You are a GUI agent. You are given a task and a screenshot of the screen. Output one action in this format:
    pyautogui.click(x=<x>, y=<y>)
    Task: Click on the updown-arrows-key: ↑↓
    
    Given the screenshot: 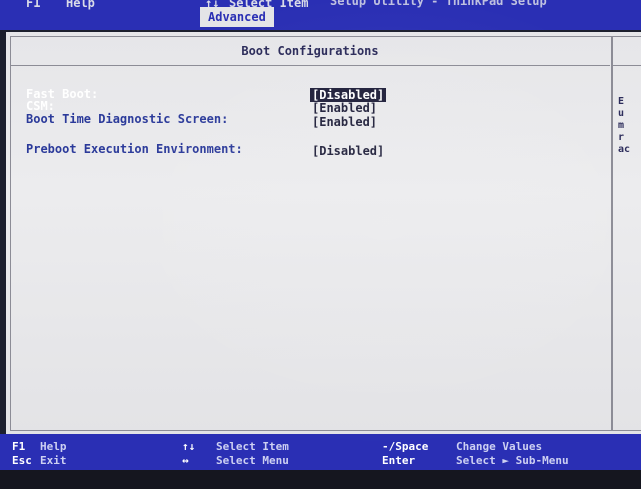 What is the action you would take?
    pyautogui.click(x=189, y=446)
    